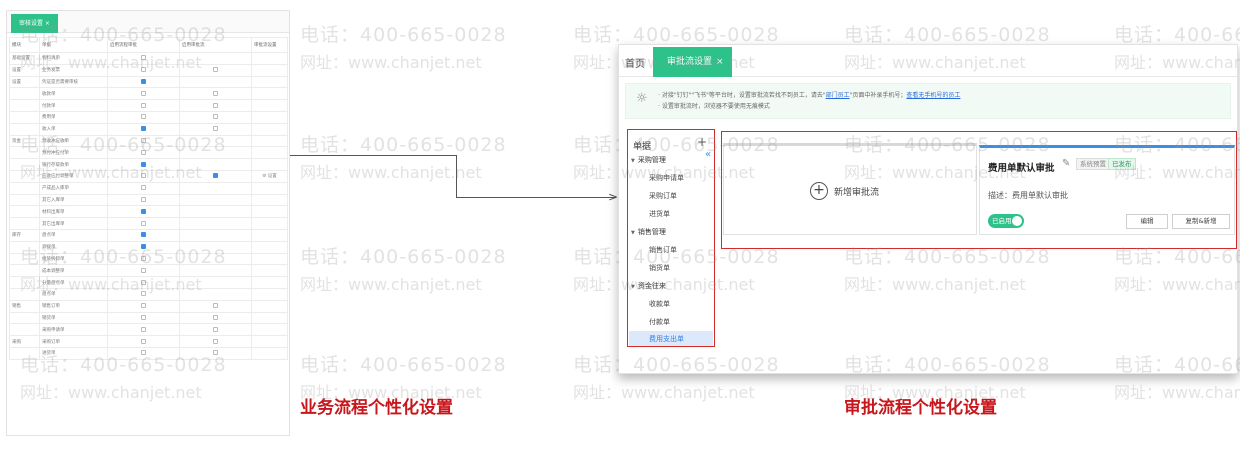  Describe the element at coordinates (73, 247) in the screenshot. I see `document-cell: 调拨单` at that location.